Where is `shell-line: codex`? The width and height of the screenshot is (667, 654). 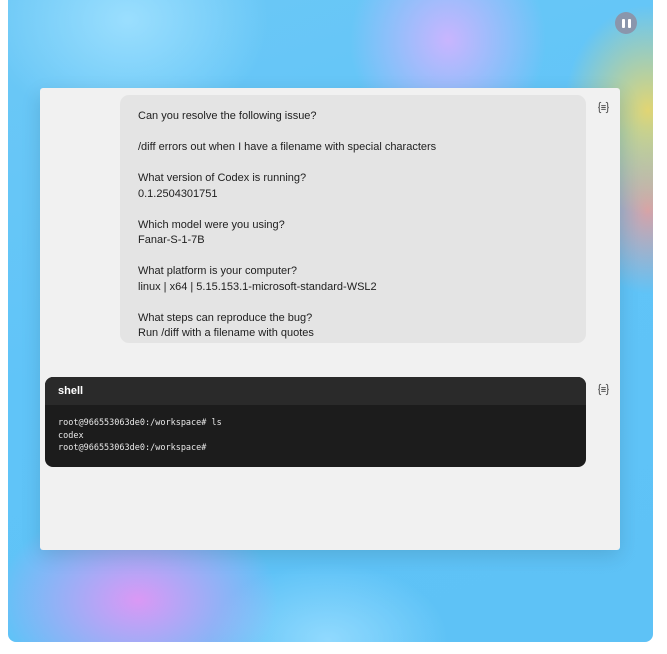 shell-line: codex is located at coordinates (71, 435).